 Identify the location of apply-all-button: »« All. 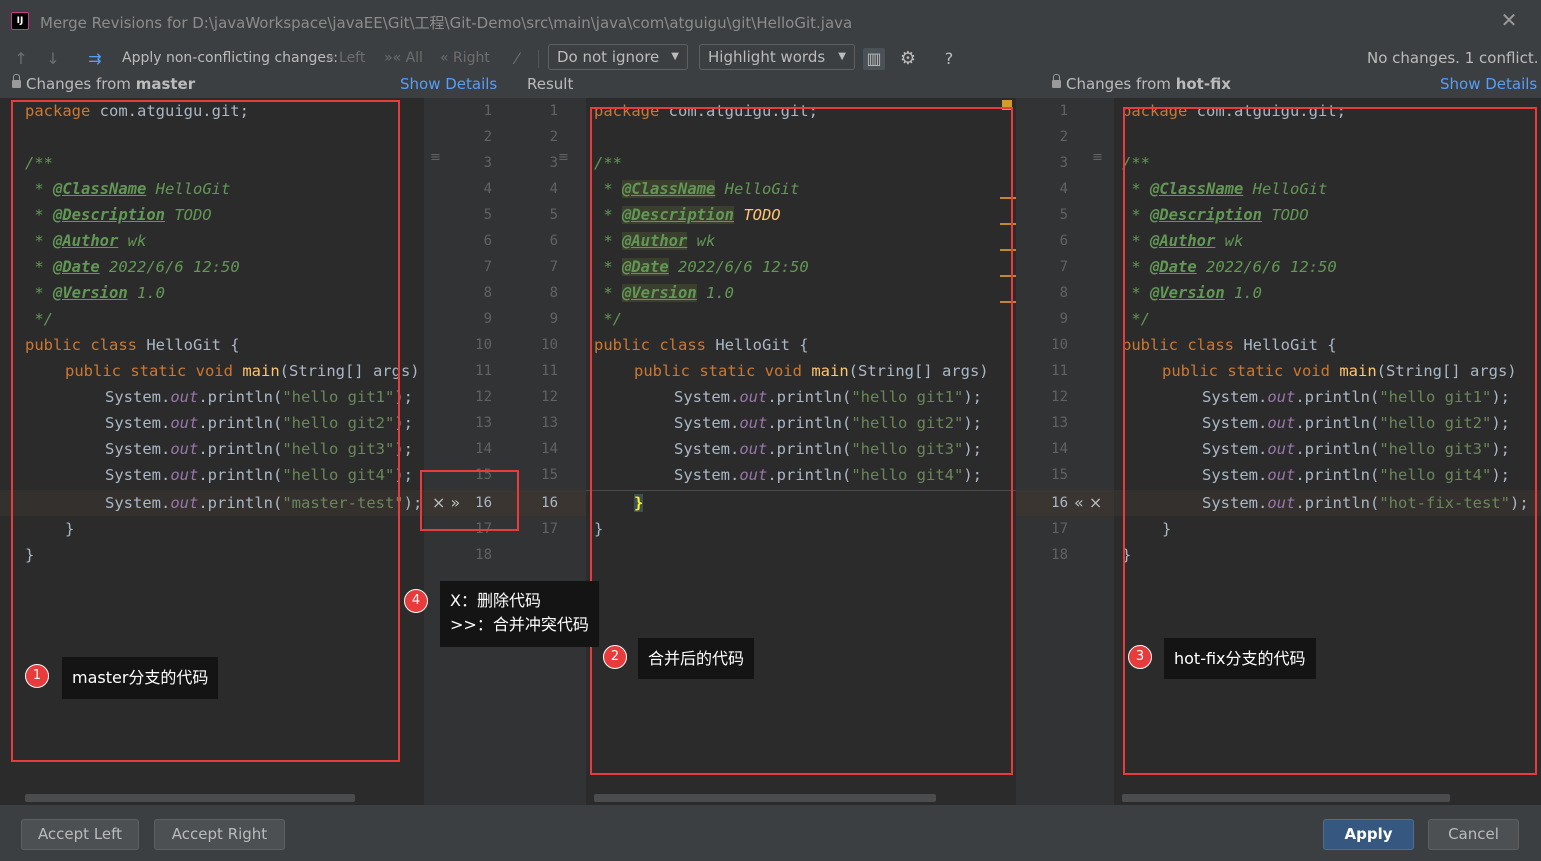
(403, 58).